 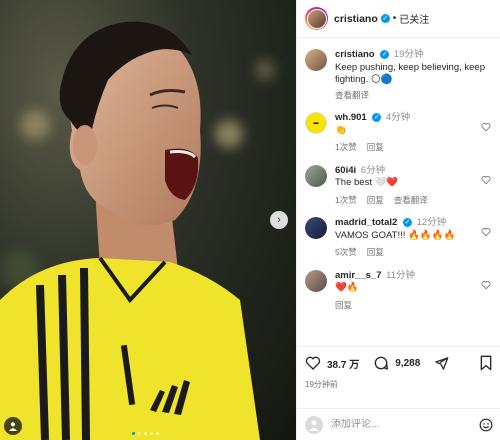 I want to click on comment-username: 60i4i, so click(x=345, y=170).